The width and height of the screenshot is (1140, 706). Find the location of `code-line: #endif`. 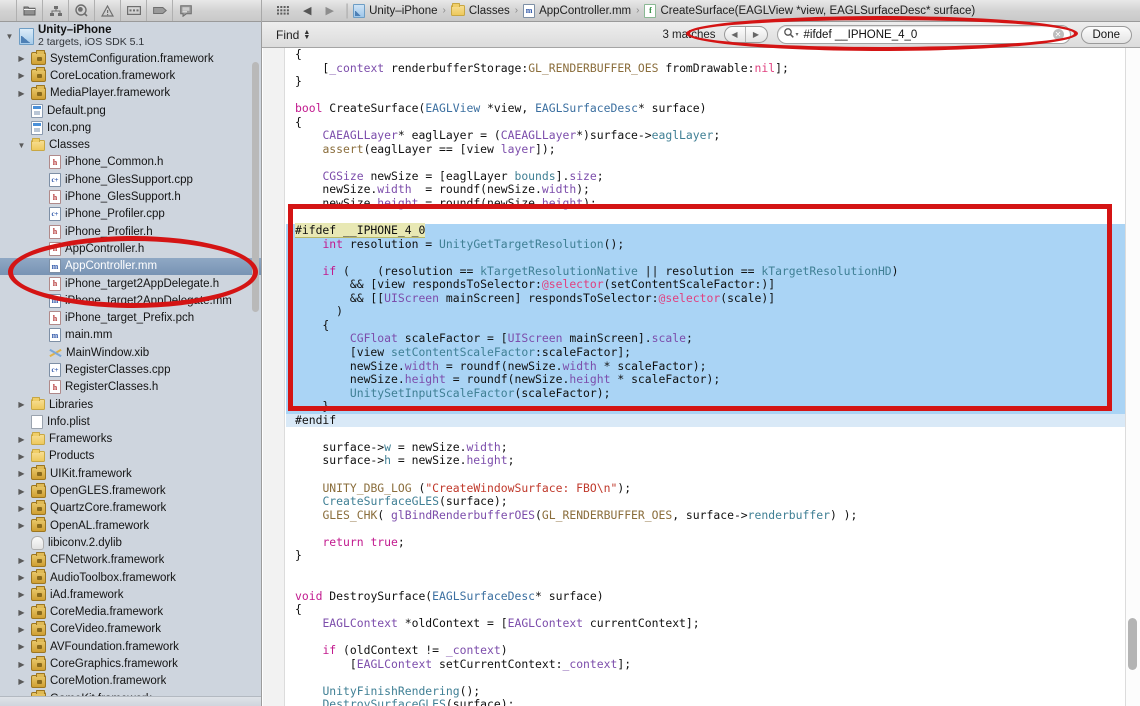

code-line: #endif is located at coordinates (713, 420).